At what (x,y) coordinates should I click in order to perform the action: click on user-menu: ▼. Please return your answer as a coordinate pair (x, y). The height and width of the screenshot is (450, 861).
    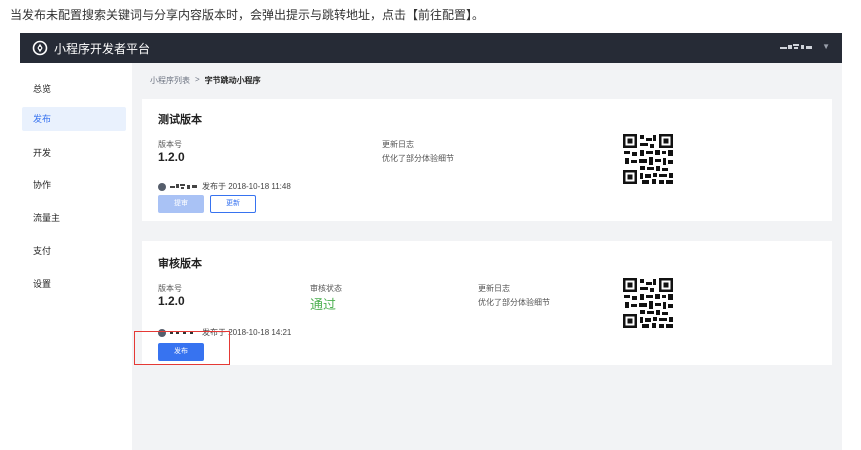
    Looking at the image, I should click on (805, 47).